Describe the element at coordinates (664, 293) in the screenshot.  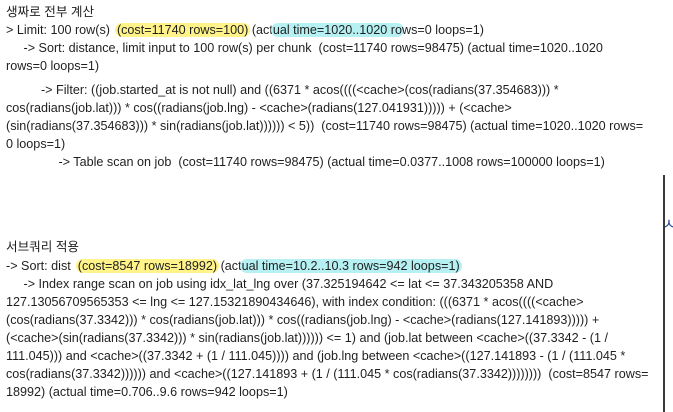
I see `text-cursor-edge-line` at that location.